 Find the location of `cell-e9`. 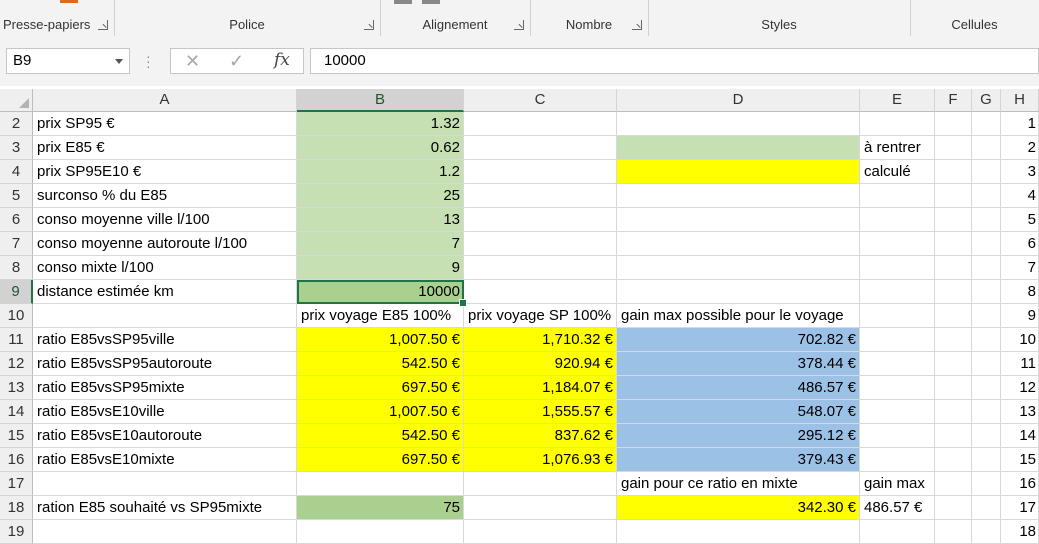

cell-e9 is located at coordinates (897, 292).